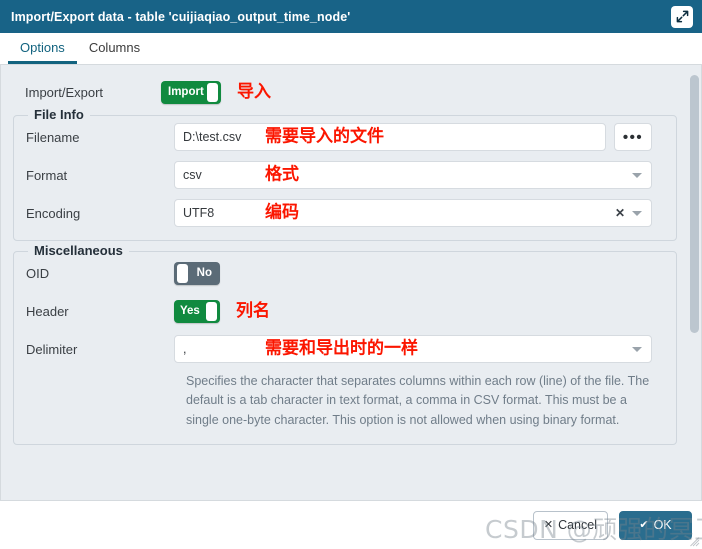 This screenshot has width=702, height=549. Describe the element at coordinates (64, 92) in the screenshot. I see `import-export-label: Import/Export` at that location.